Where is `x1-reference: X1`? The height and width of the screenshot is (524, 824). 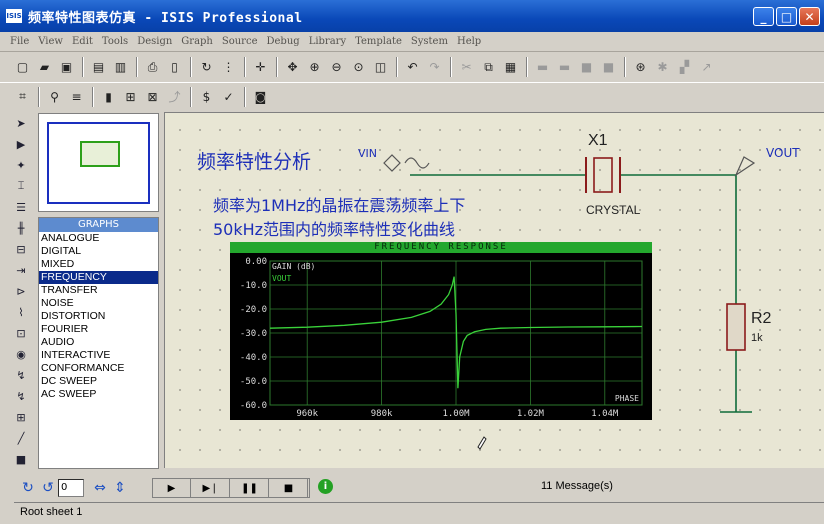
x1-reference: X1 is located at coordinates (598, 140).